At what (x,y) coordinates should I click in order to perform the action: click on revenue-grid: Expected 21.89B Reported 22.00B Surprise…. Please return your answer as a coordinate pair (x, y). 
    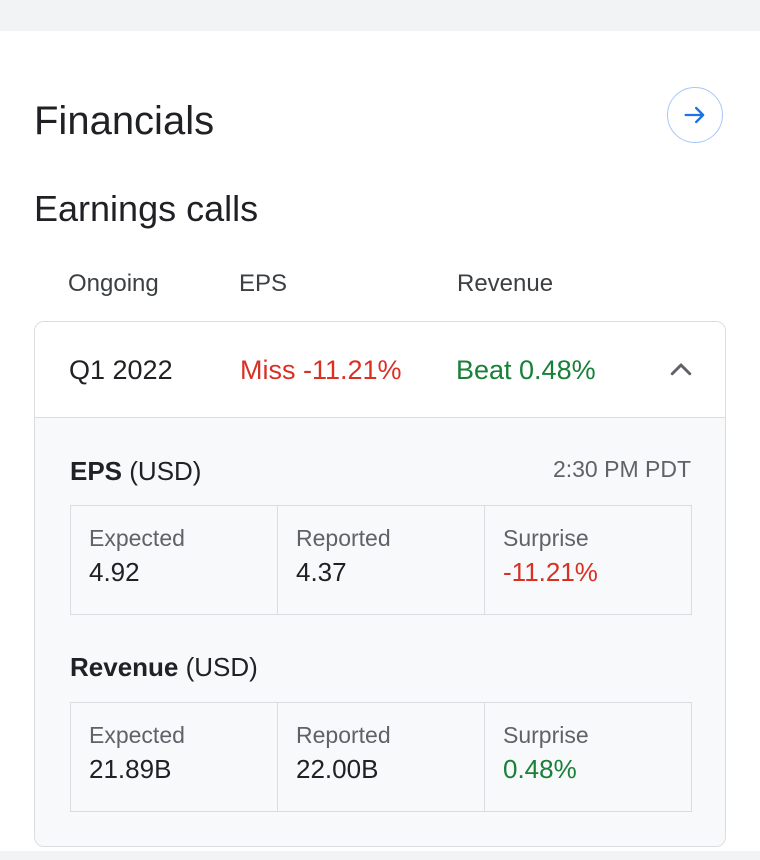
    Looking at the image, I should click on (381, 757).